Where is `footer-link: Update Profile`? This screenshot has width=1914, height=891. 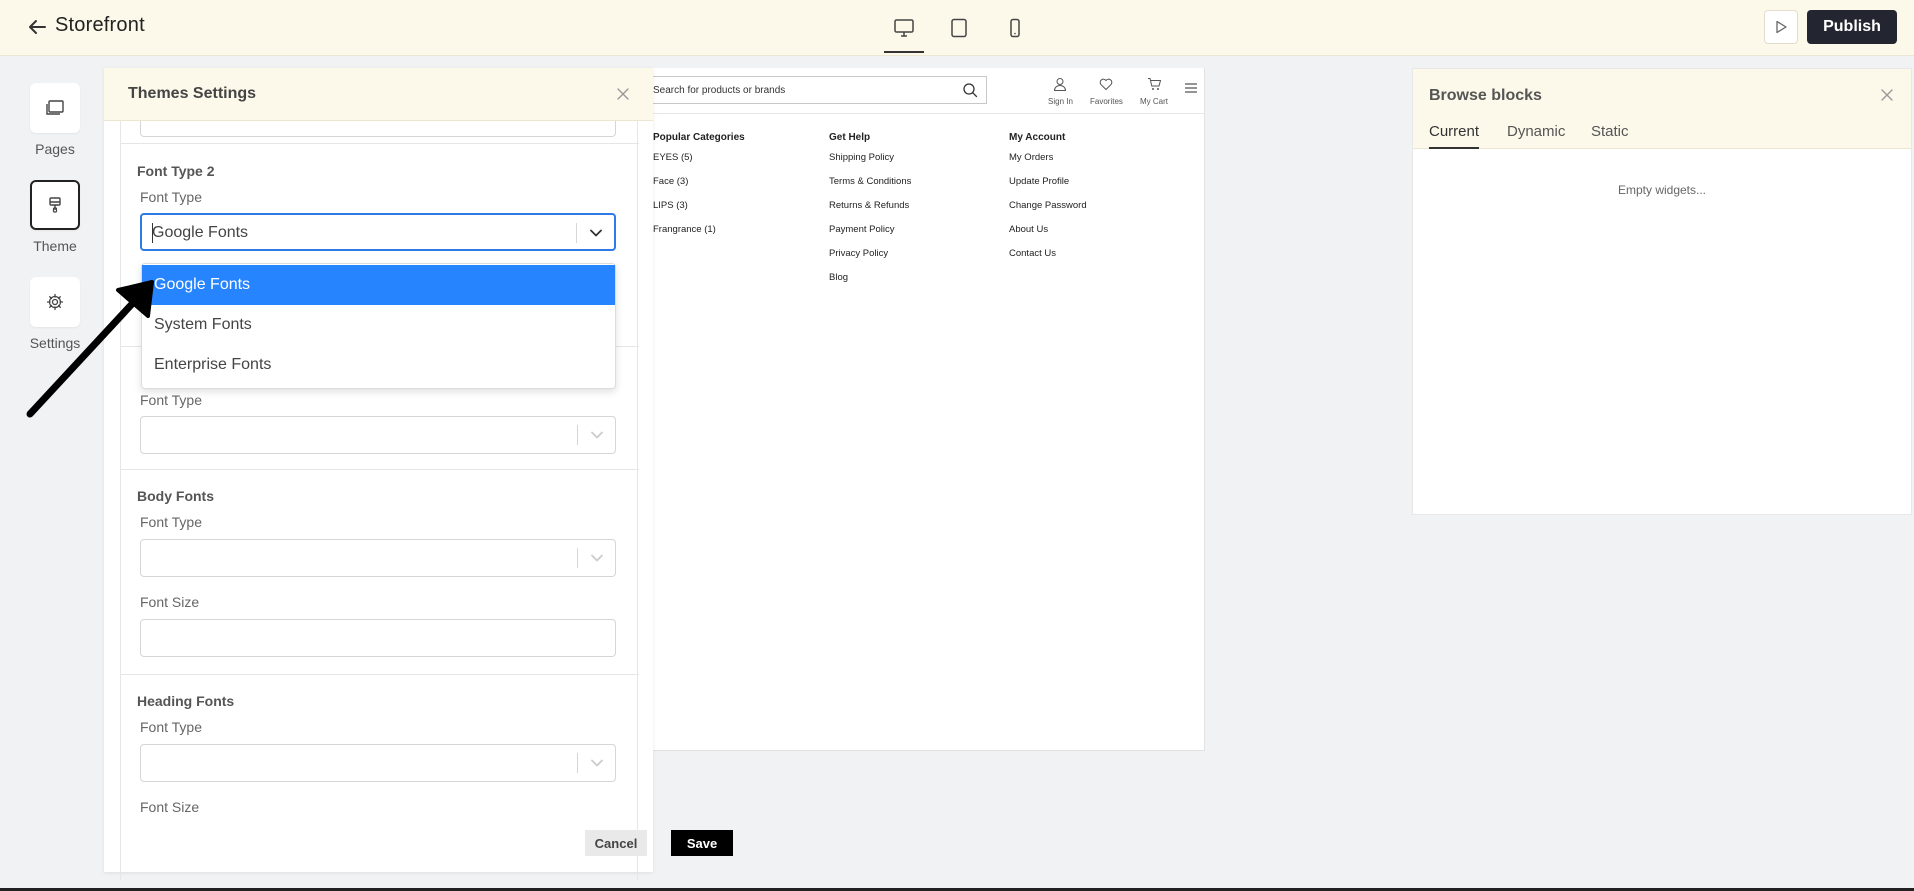
footer-link: Update Profile is located at coordinates (1048, 188).